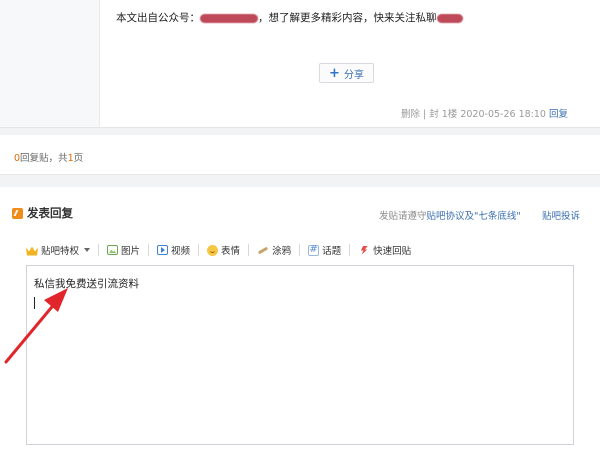 This screenshot has height=452, width=600. What do you see at coordinates (50, 213) in the screenshot?
I see `reply-title: 发表回复` at bounding box center [50, 213].